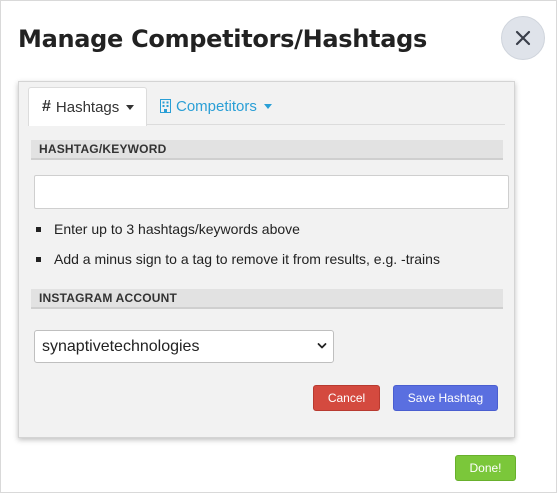 The width and height of the screenshot is (557, 493). I want to click on done-button: Done!, so click(485, 468).